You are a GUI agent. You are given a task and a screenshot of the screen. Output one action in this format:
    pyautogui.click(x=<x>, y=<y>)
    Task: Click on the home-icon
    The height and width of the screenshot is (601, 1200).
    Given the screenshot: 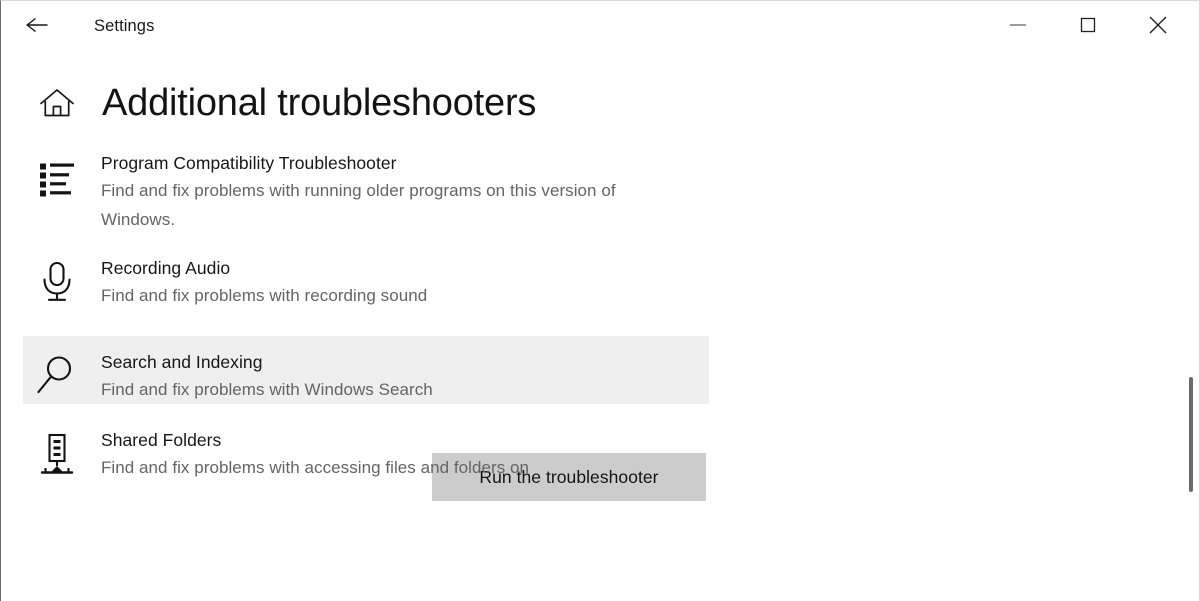 What is the action you would take?
    pyautogui.click(x=57, y=103)
    